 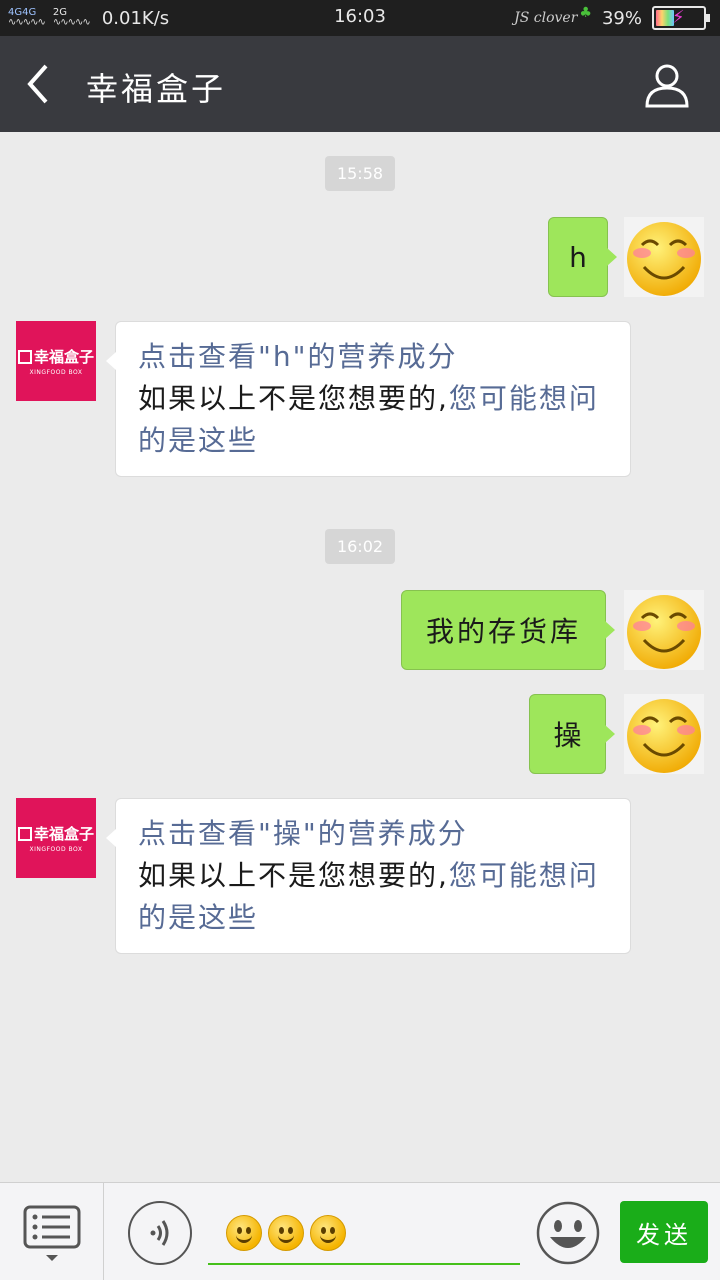 I want to click on sent-message-bubble: h, so click(x=582, y=257).